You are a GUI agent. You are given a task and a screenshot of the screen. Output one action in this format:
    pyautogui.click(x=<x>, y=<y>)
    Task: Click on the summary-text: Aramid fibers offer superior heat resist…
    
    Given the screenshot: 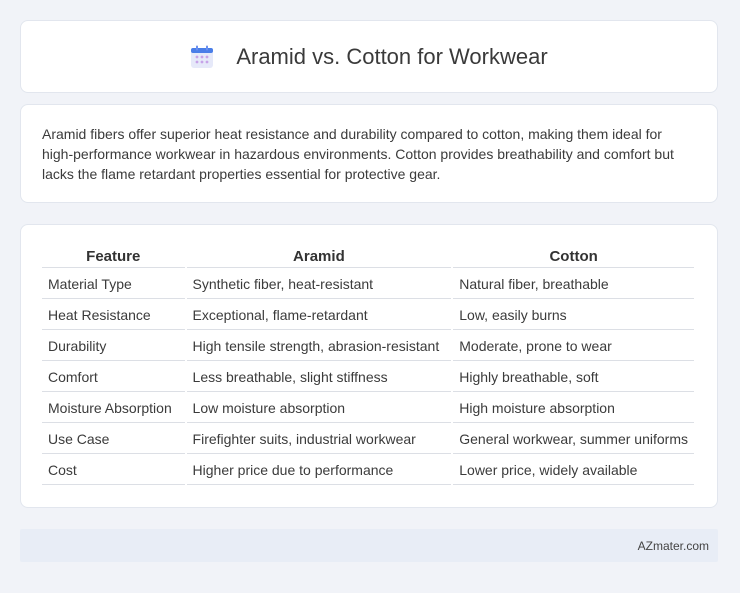 What is the action you would take?
    pyautogui.click(x=358, y=154)
    